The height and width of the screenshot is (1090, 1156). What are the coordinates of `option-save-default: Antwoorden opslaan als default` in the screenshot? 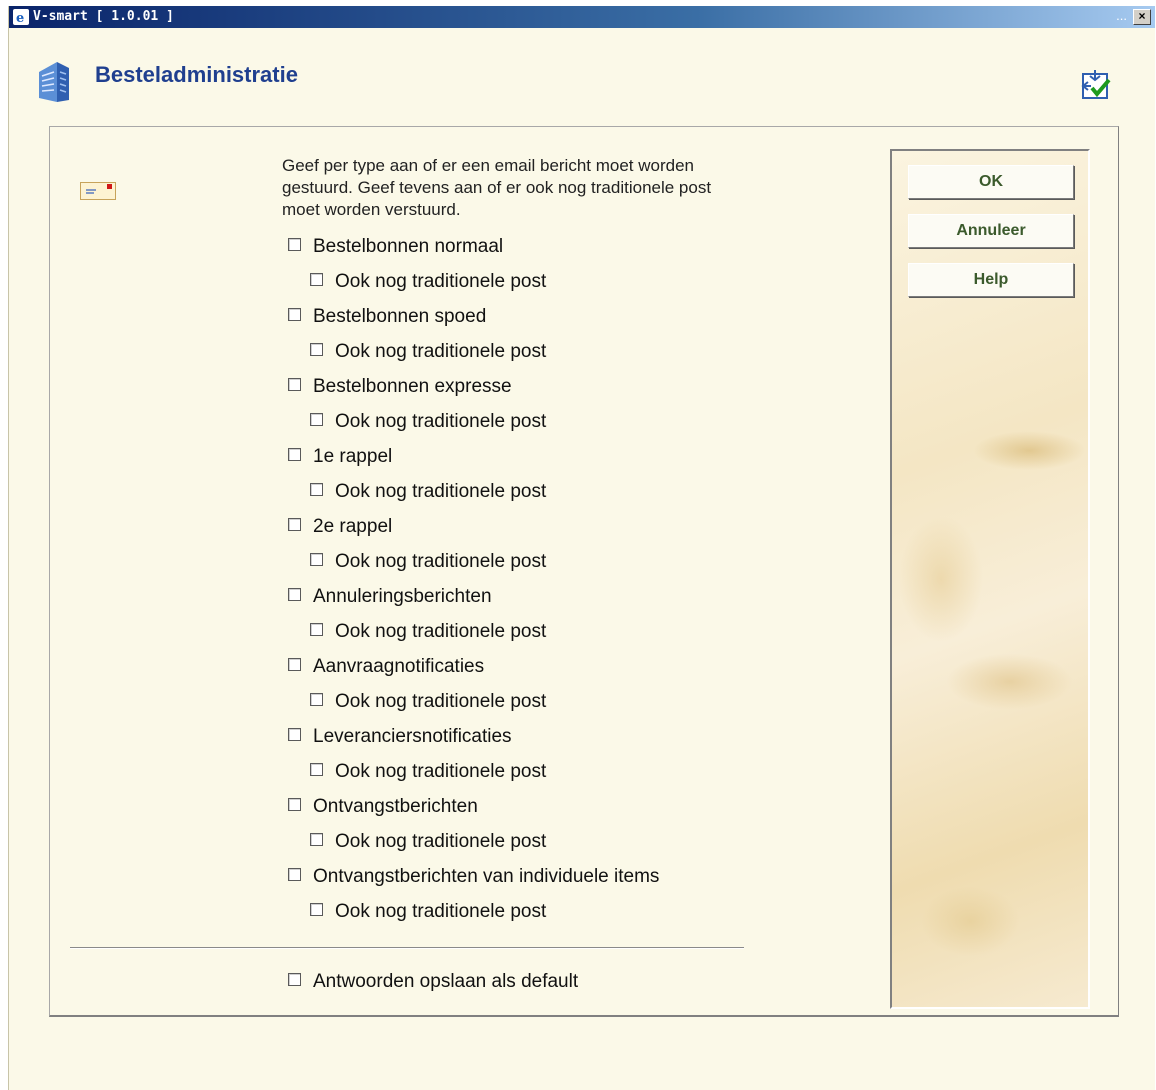 It's located at (433, 982).